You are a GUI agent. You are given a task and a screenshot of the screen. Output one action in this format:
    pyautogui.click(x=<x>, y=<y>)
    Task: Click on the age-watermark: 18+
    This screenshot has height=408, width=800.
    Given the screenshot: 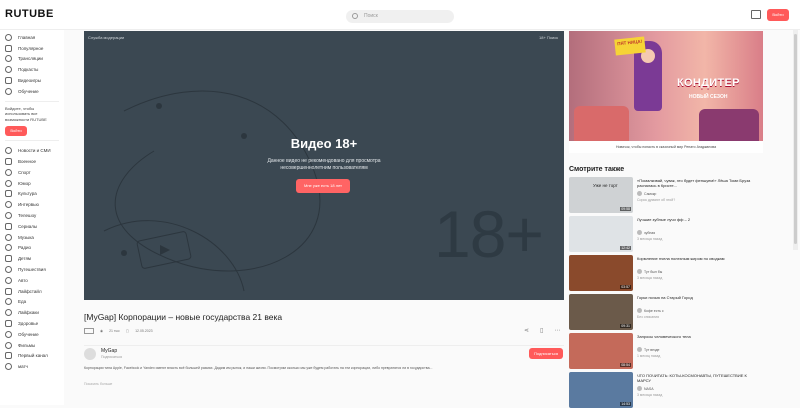 What is the action you would take?
    pyautogui.click(x=489, y=234)
    